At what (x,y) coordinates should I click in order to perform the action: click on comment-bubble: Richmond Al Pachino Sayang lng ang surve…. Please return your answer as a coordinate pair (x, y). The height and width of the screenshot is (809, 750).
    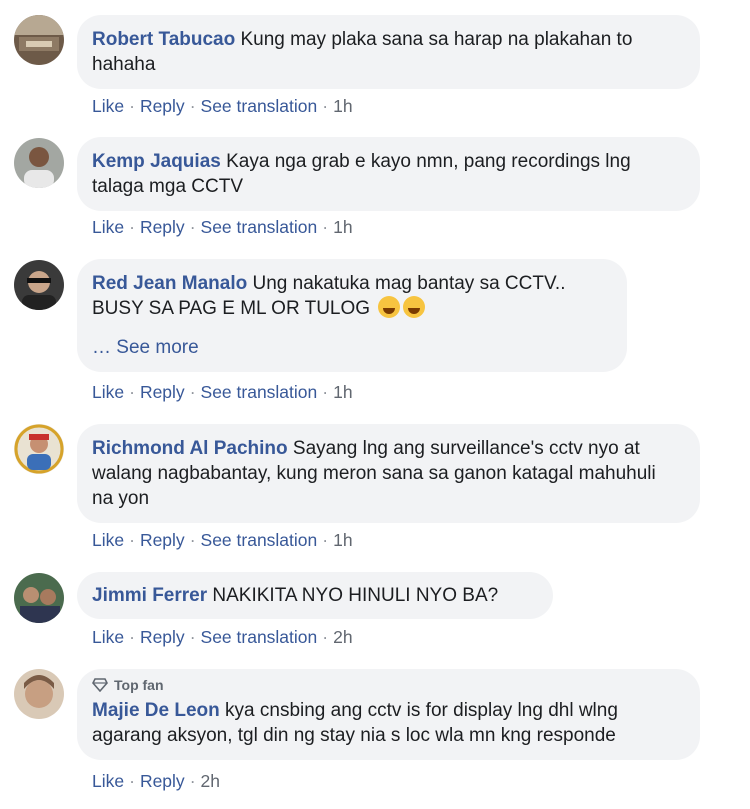
    Looking at the image, I should click on (388, 473).